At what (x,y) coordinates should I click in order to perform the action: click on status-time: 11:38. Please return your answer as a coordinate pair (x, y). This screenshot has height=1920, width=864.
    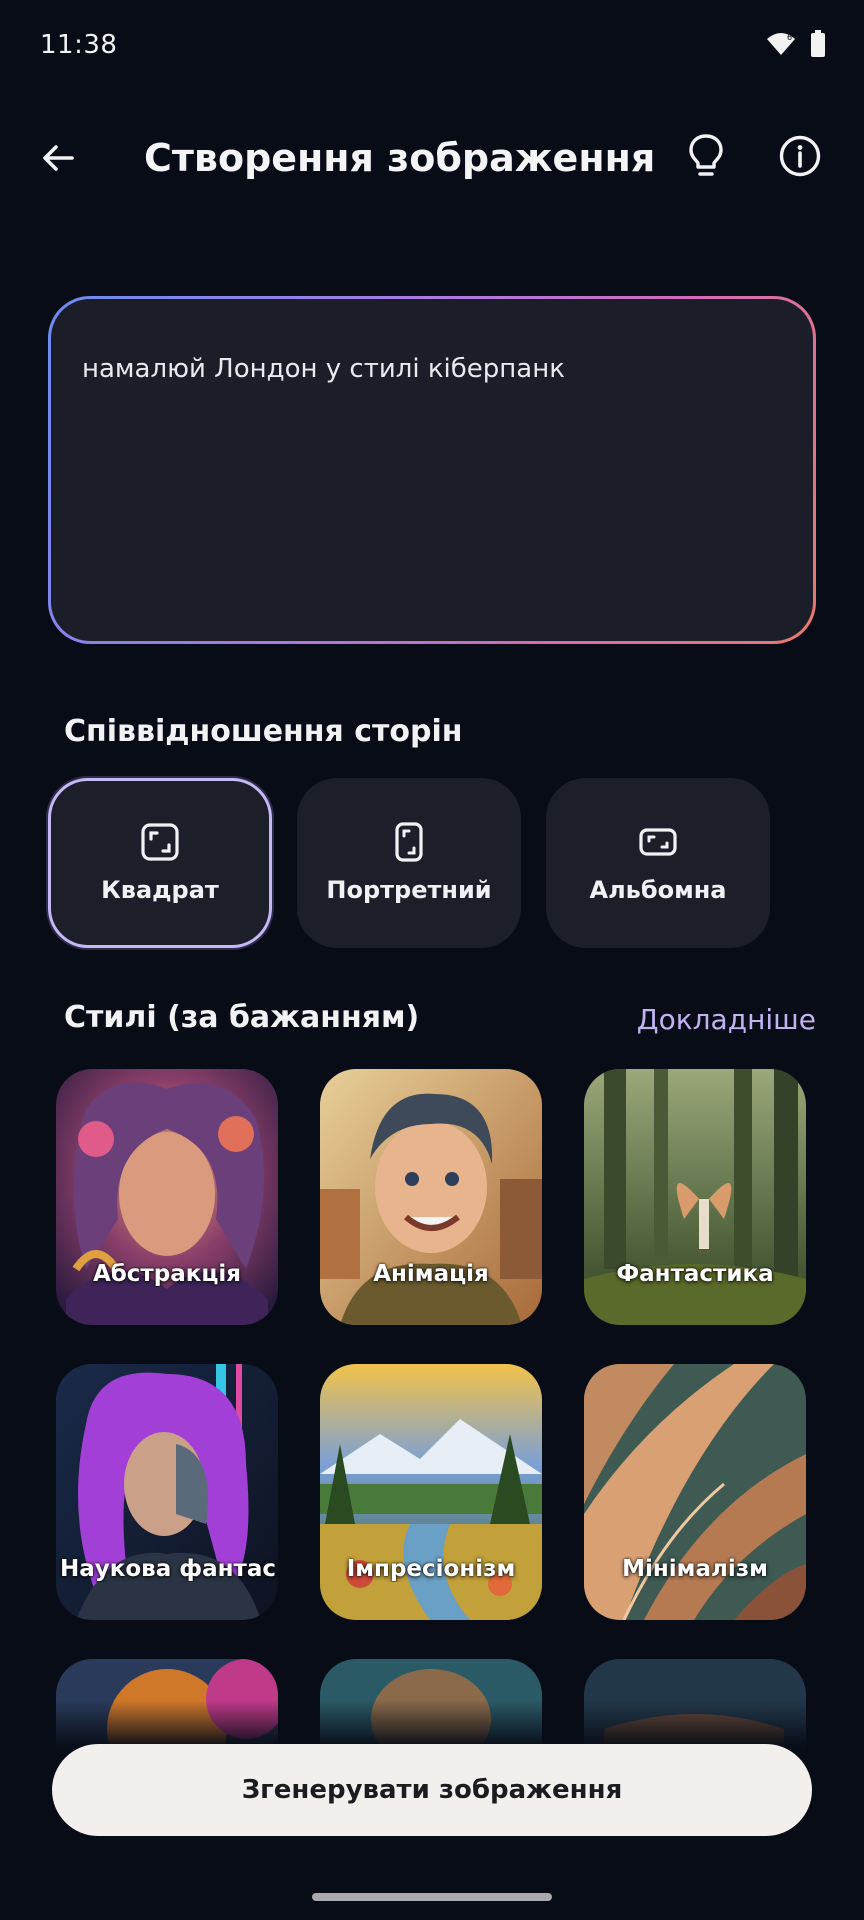
    Looking at the image, I should click on (79, 45).